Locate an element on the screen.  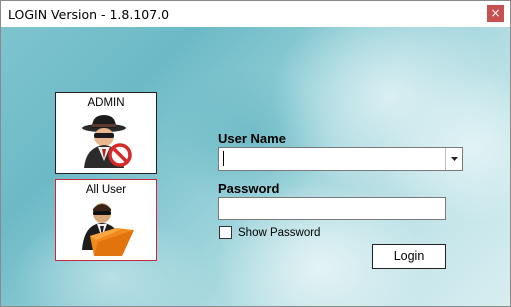
spy-admin-icon is located at coordinates (107, 141).